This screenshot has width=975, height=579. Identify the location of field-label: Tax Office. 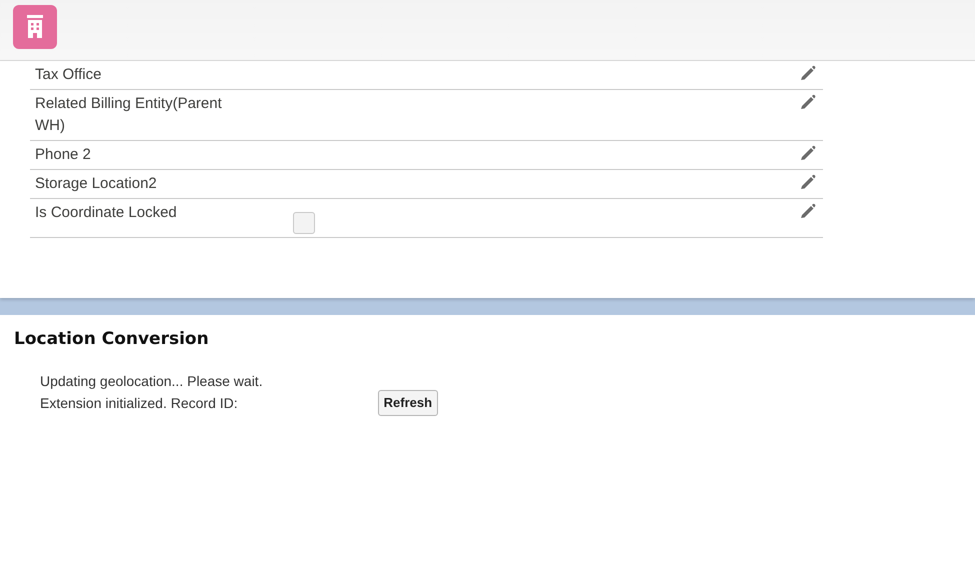
(68, 75).